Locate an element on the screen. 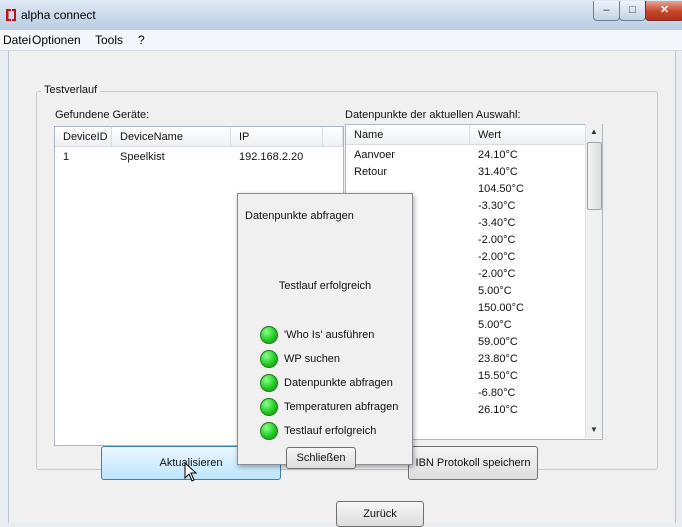  minimize-icon: – is located at coordinates (606, 10).